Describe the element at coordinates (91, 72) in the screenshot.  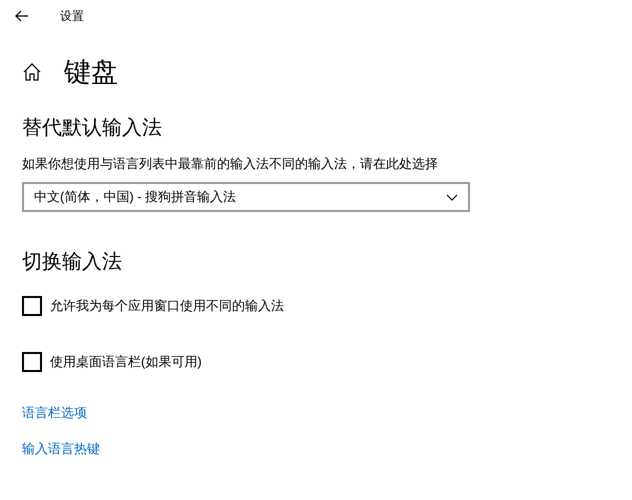
I see `page-title: 键盘` at that location.